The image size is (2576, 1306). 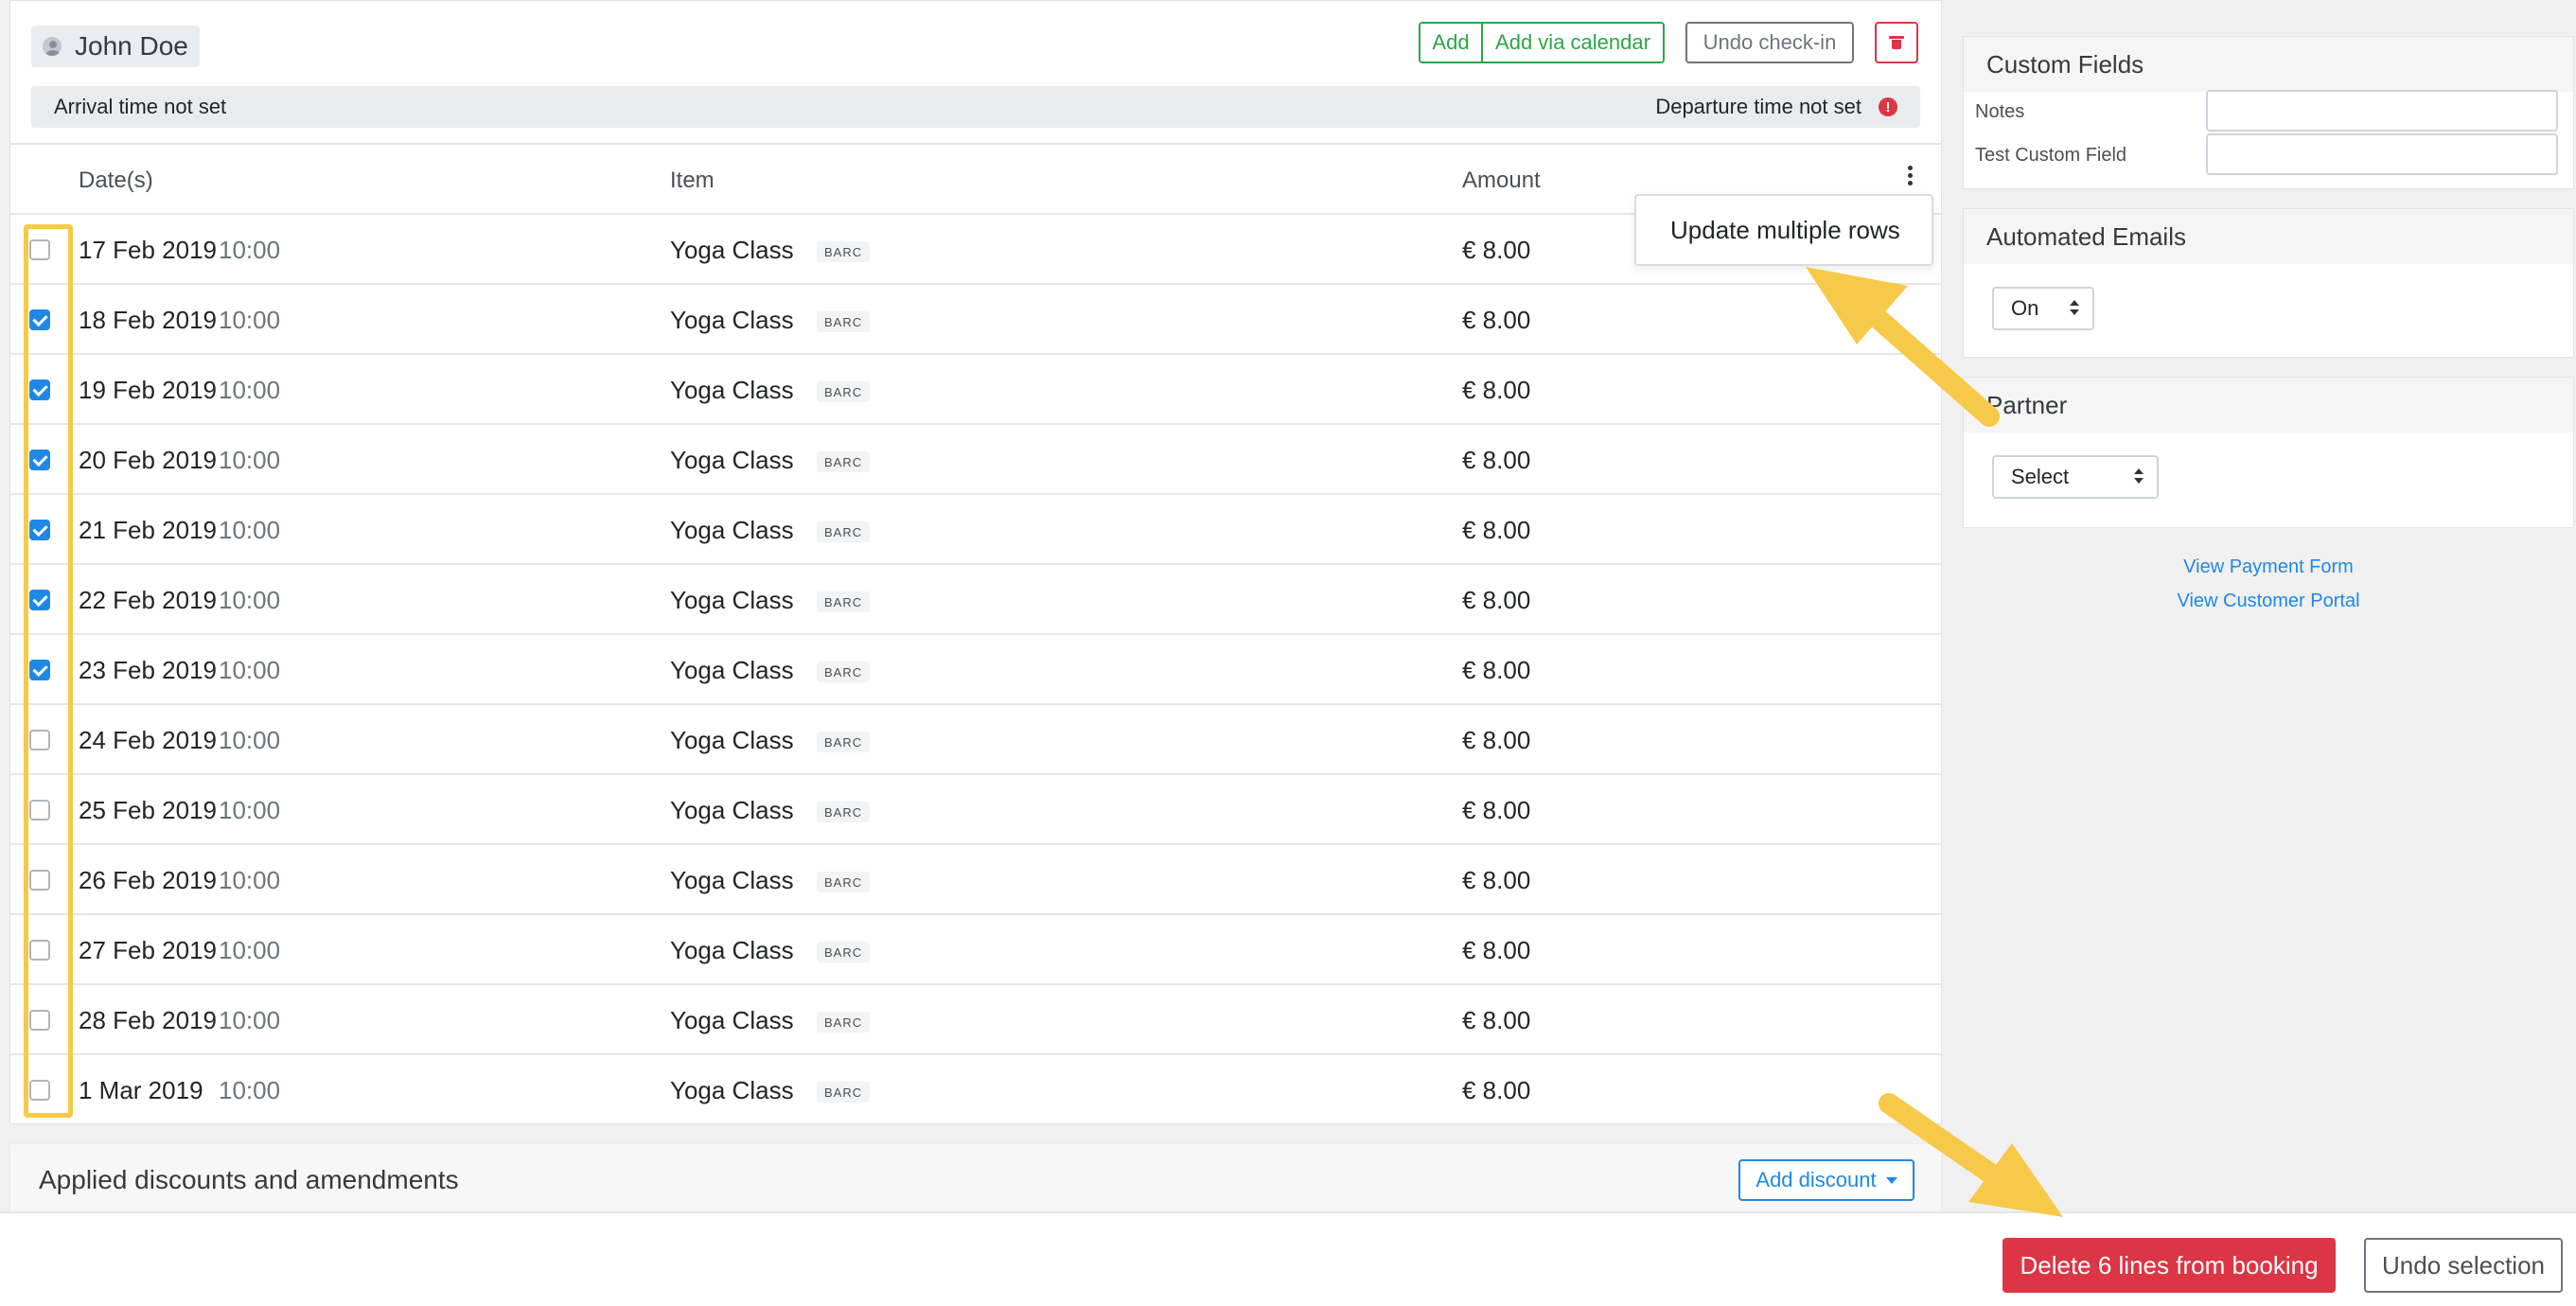 I want to click on test-custom-field-input, so click(x=2382, y=154).